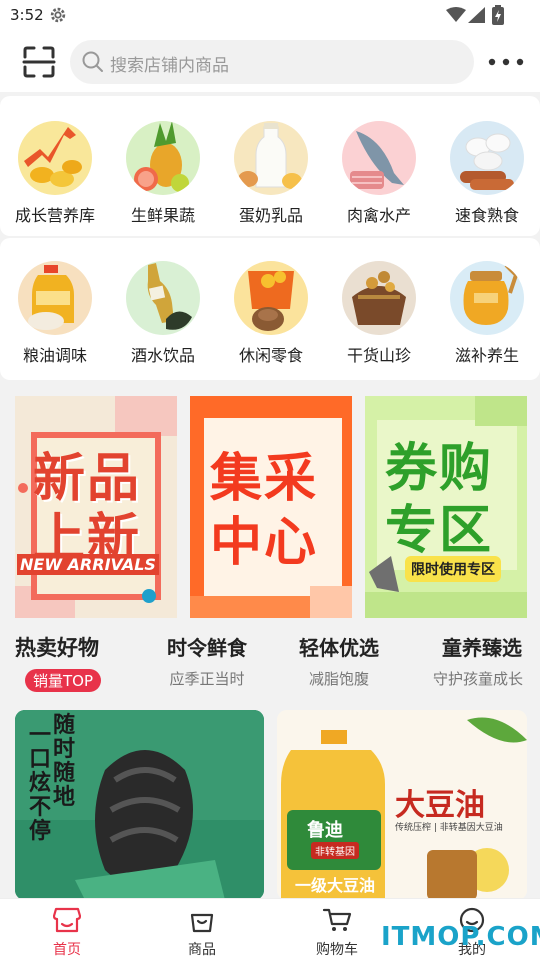 The image size is (540, 960). What do you see at coordinates (55, 298) in the screenshot?
I see `oil-rice-icon` at bounding box center [55, 298].